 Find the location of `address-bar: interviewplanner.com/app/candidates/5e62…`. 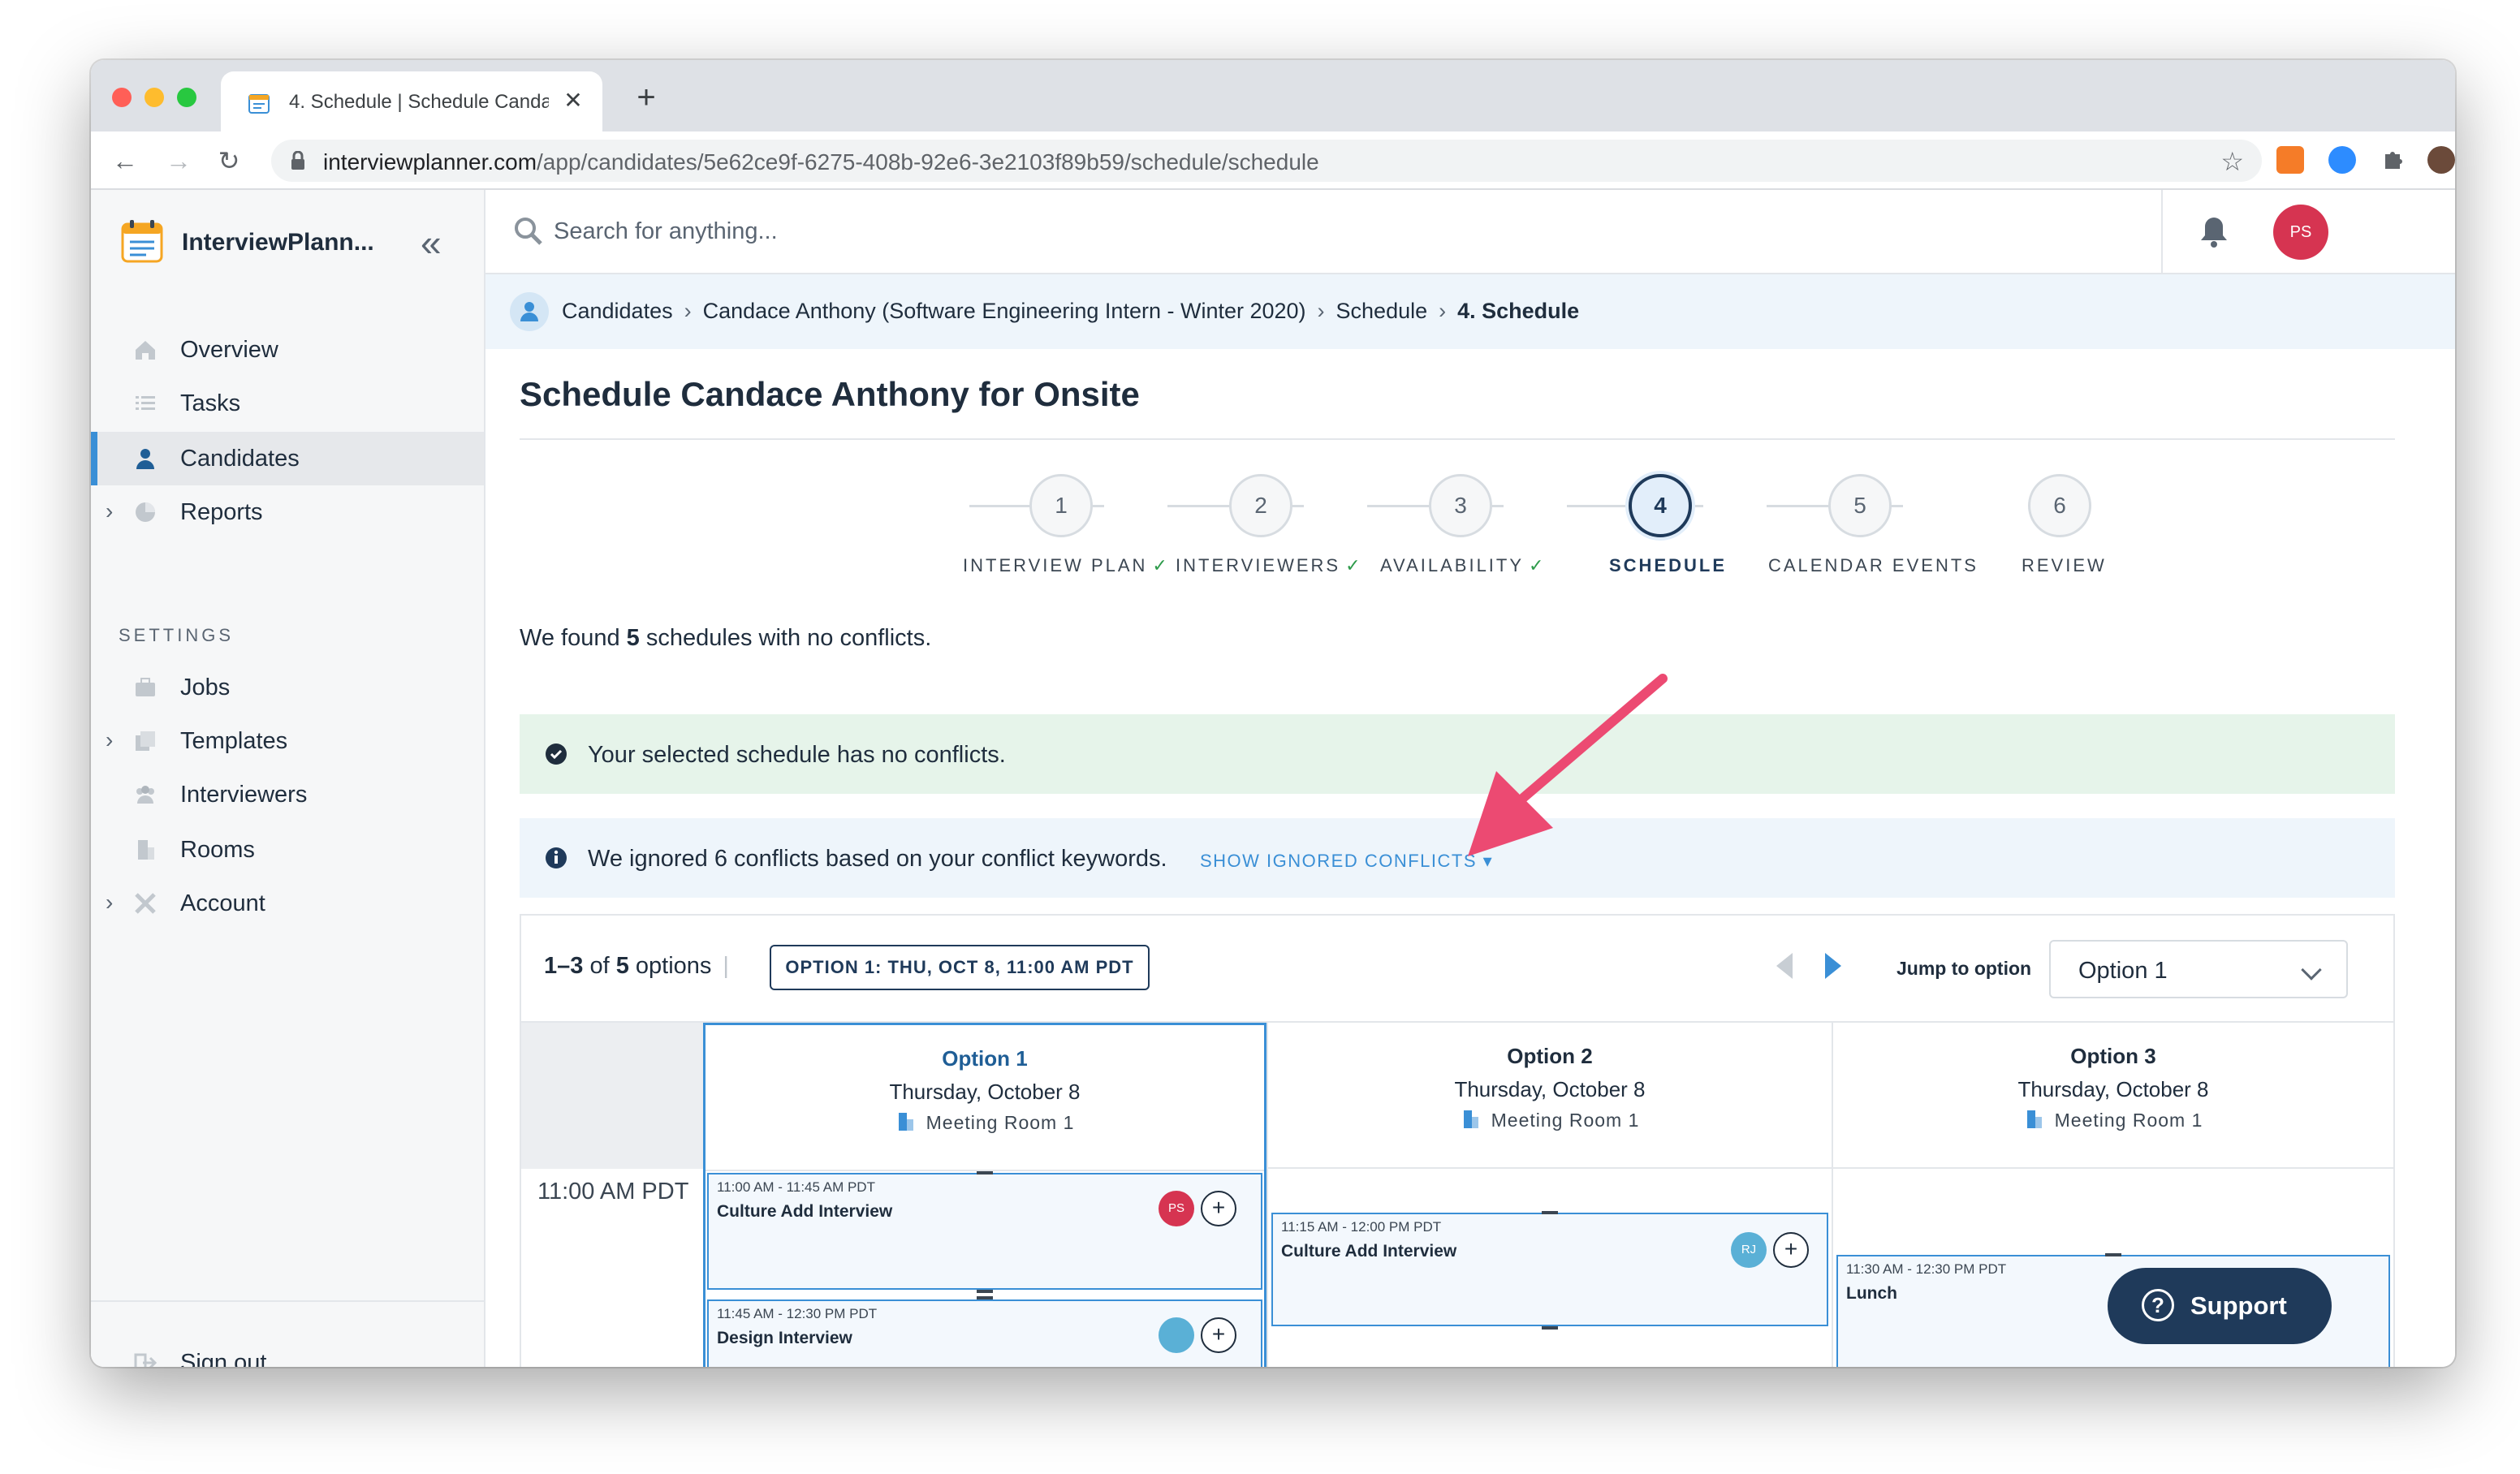

address-bar: interviewplanner.com/app/candidates/5e62… is located at coordinates (1266, 161).